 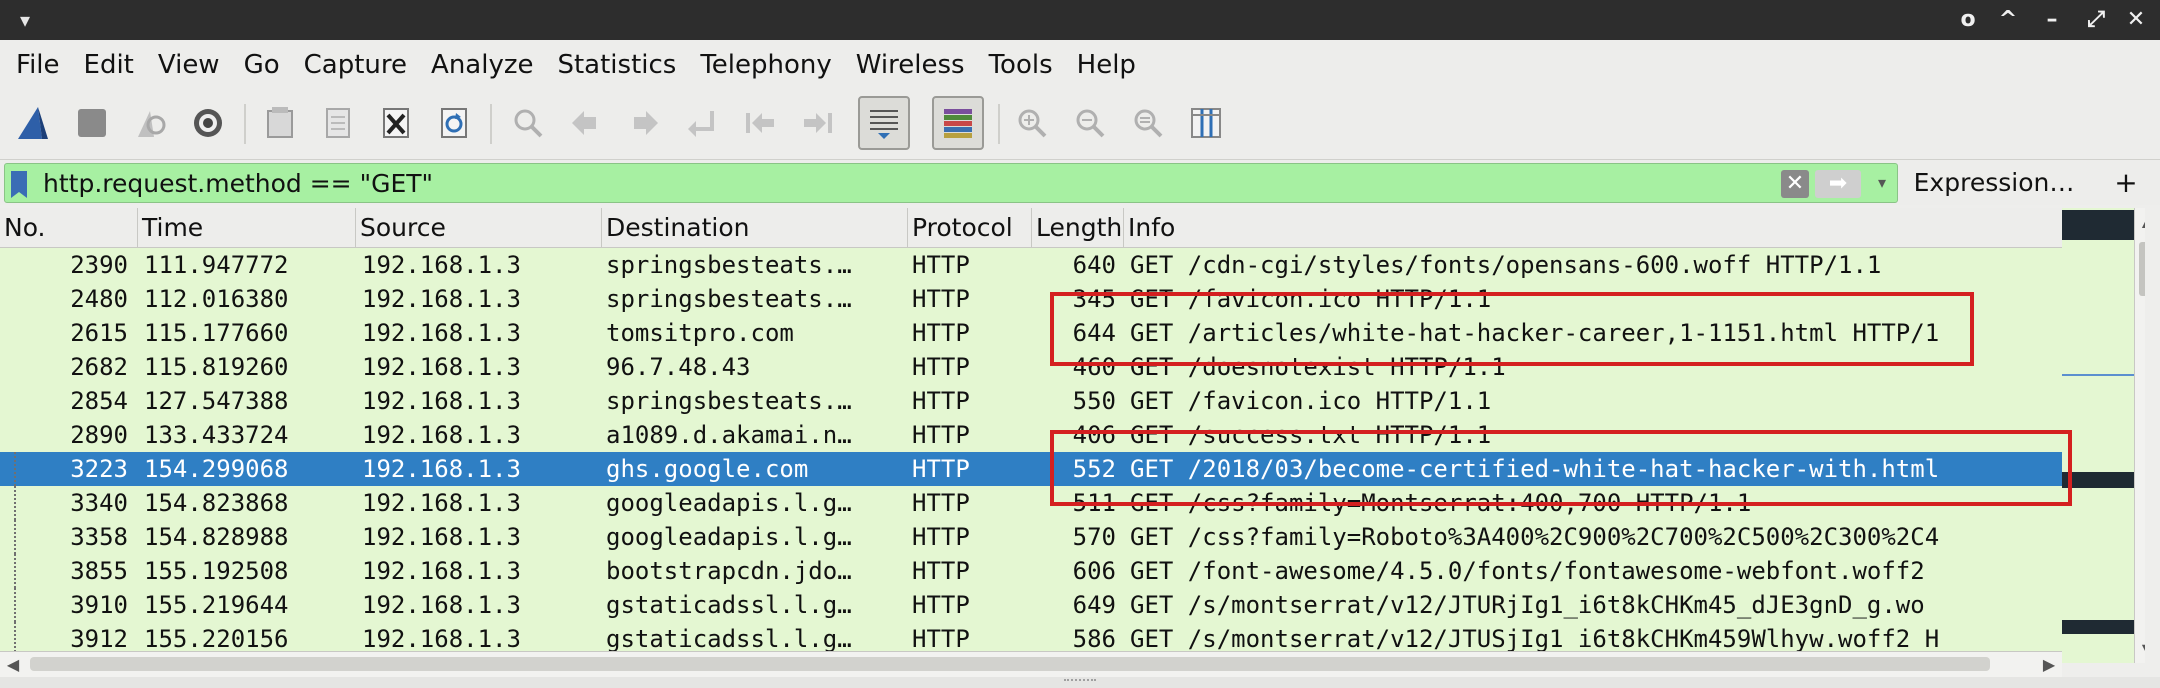 I want to click on go-to-packet-icon, so click(x=702, y=123).